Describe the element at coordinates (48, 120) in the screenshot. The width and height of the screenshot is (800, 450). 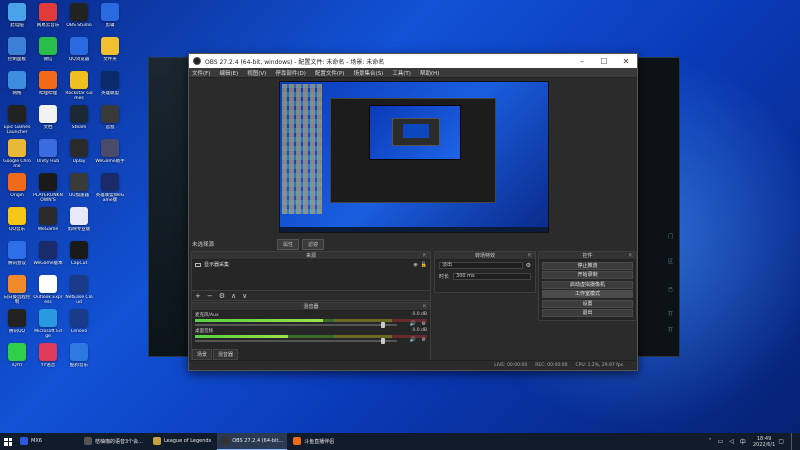
I see `desktop-icon: 文档` at that location.